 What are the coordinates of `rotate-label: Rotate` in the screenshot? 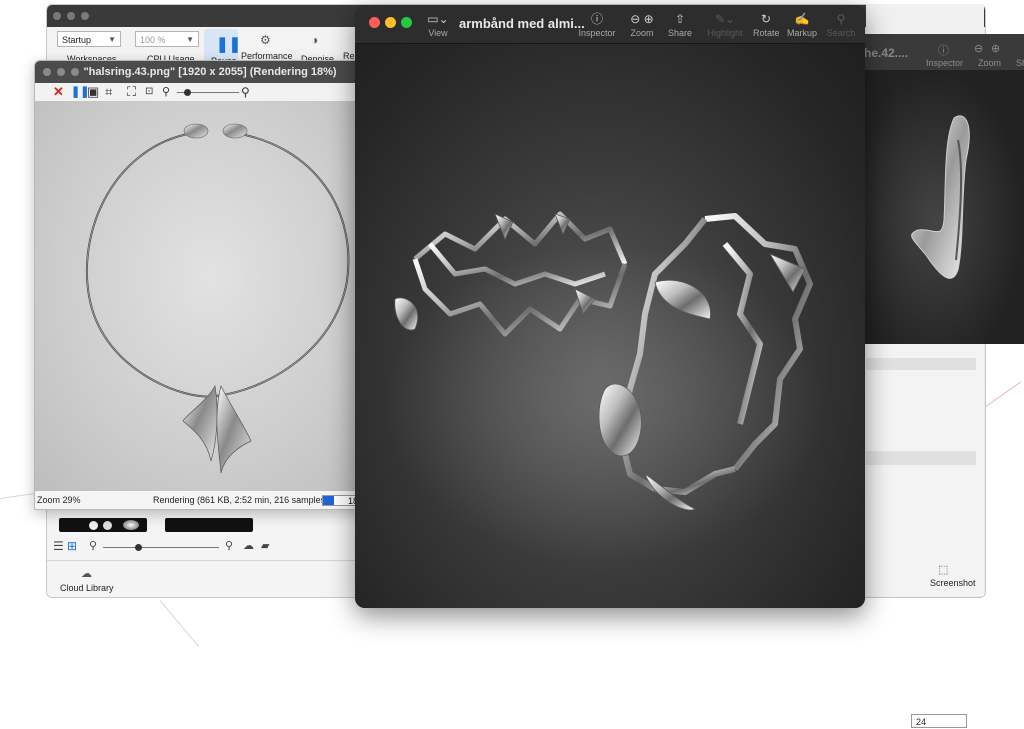 It's located at (766, 33).